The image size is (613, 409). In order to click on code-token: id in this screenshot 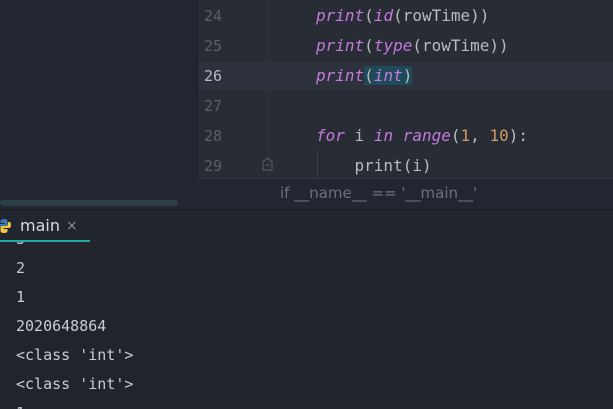, I will do `click(383, 15)`.